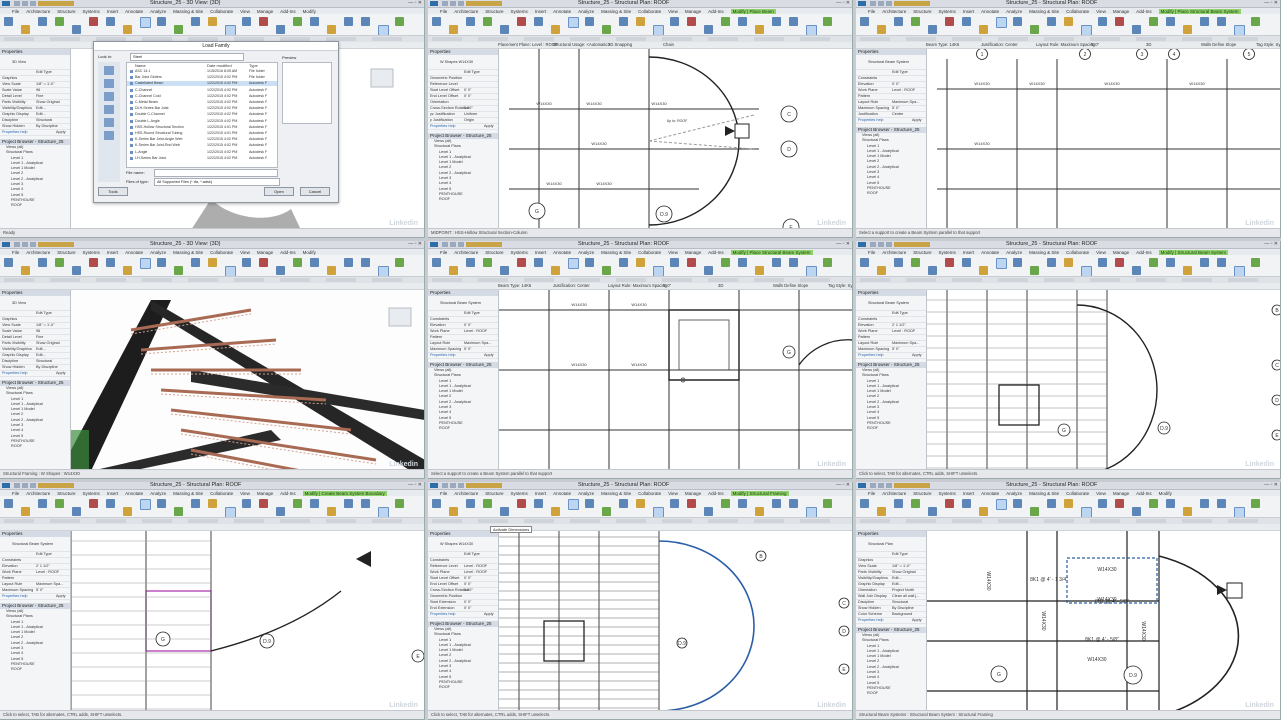 The width and height of the screenshot is (1281, 720). Describe the element at coordinates (475, 331) in the screenshot. I see `property-value: Level : ROOF` at that location.